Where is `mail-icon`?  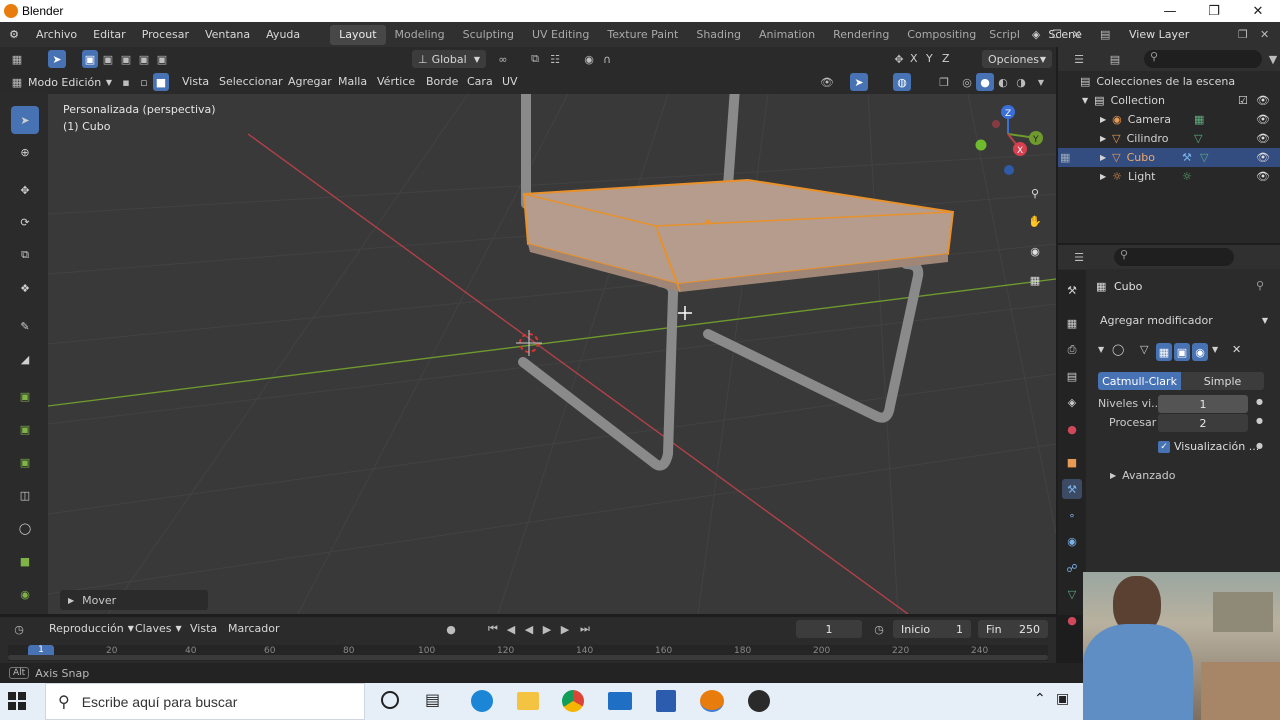 mail-icon is located at coordinates (620, 701).